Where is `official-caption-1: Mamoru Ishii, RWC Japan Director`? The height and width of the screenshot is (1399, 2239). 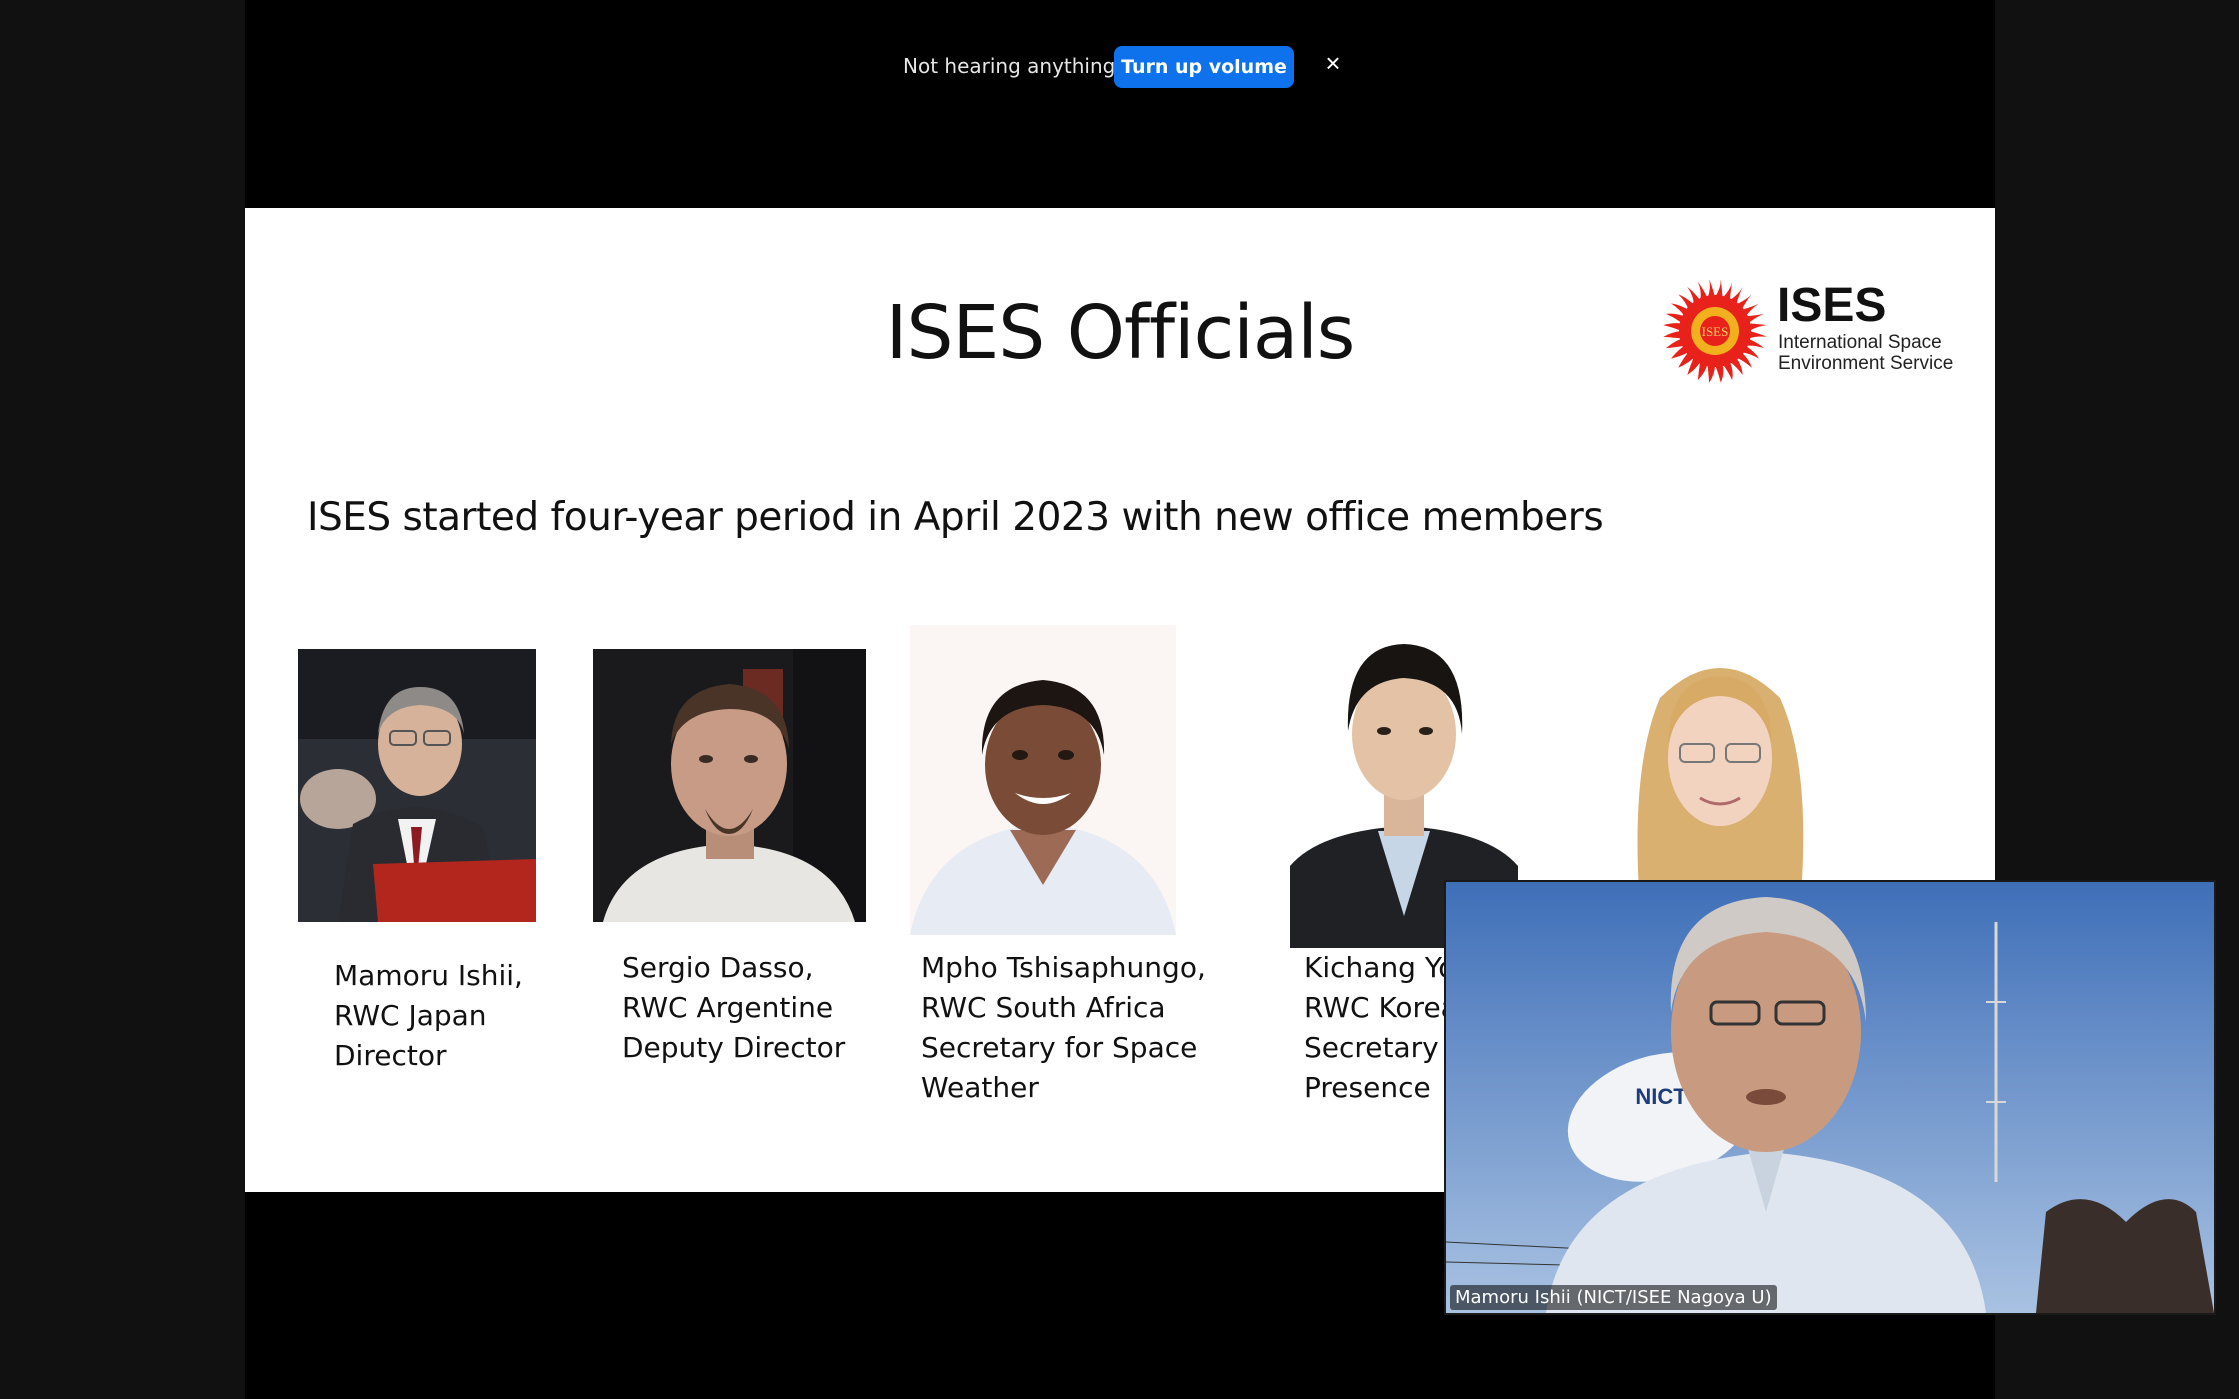 official-caption-1: Mamoru Ishii, RWC Japan Director is located at coordinates (428, 1015).